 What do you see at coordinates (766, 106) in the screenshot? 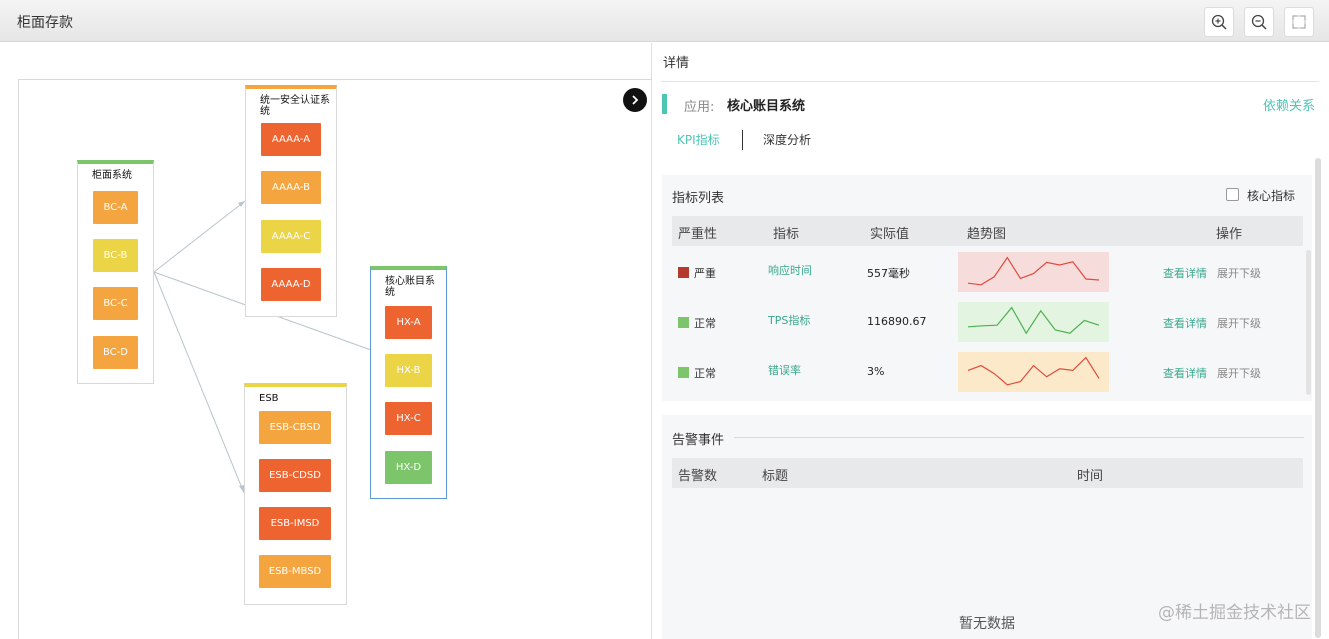
I see `app-name: 核心账目系统` at bounding box center [766, 106].